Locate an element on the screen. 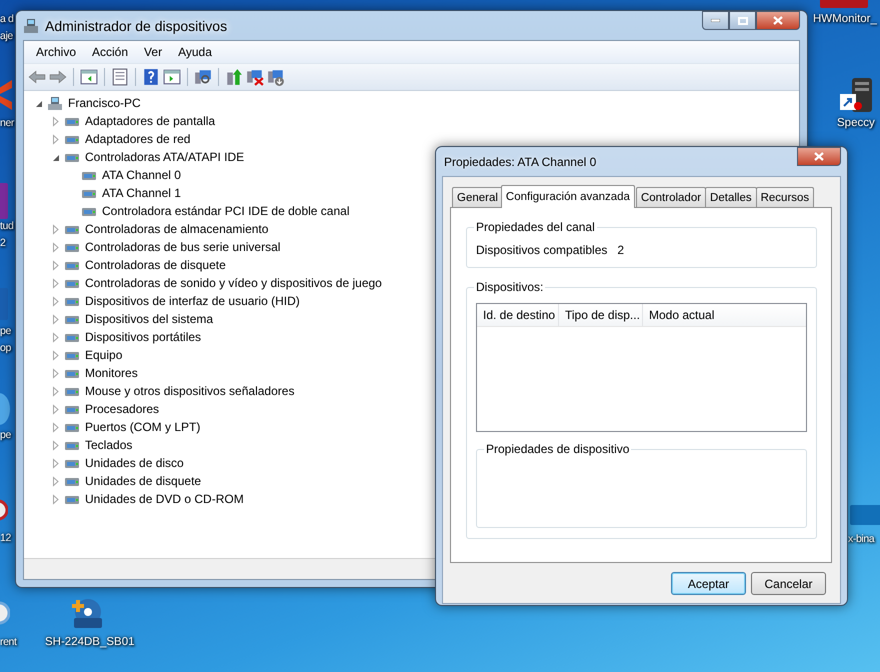 This screenshot has width=880, height=672. tree-item: Controladoras de sonido y vídeo y dispositivos de juego is located at coordinates (232, 283).